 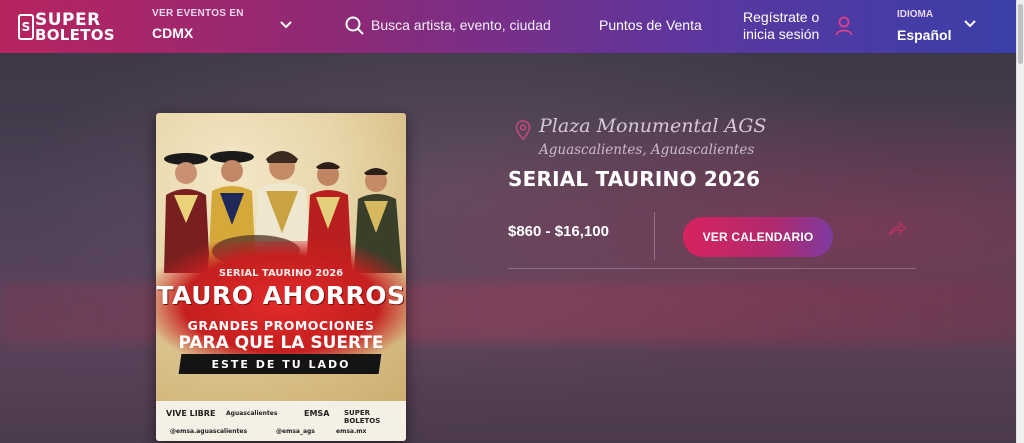 What do you see at coordinates (317, 413) in the screenshot?
I see `footer-logo-3: EMSA` at bounding box center [317, 413].